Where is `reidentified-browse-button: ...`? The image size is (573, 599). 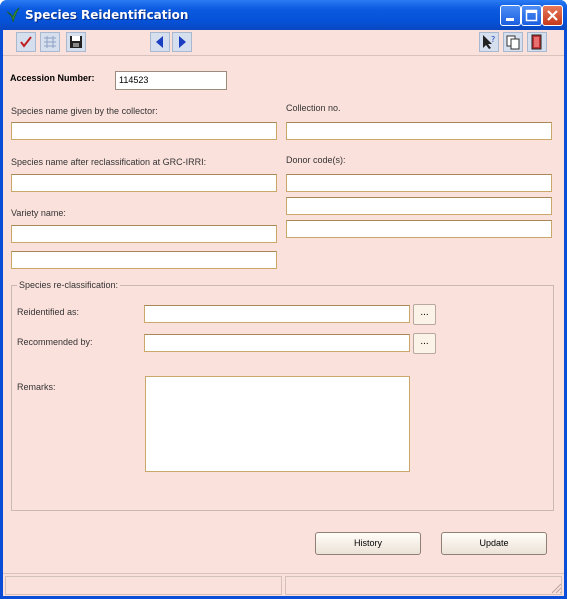 reidentified-browse-button: ... is located at coordinates (424, 314).